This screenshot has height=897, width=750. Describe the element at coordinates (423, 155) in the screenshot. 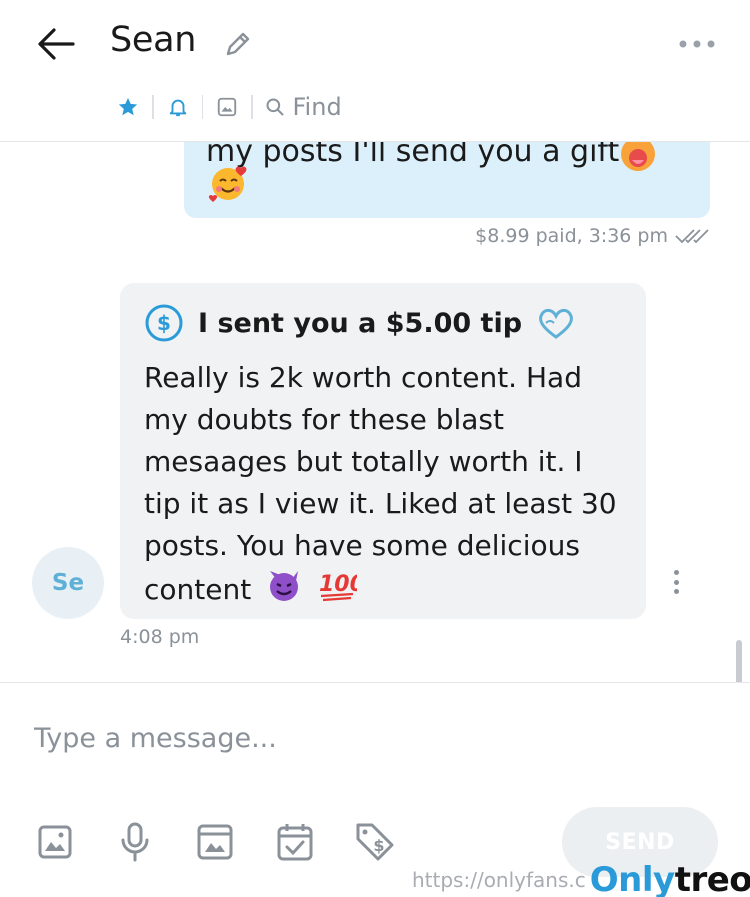

I see `outgoing-message-text: my posts I'll send you a gift !` at that location.